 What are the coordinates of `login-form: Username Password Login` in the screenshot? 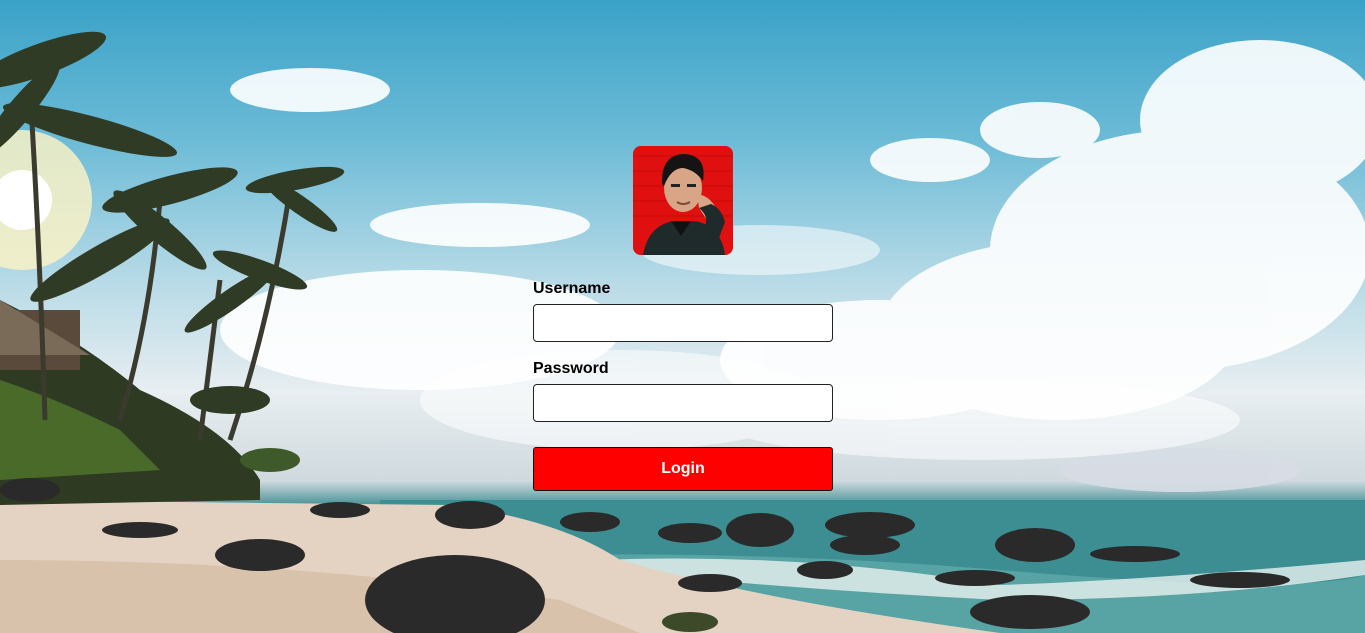 It's located at (683, 318).